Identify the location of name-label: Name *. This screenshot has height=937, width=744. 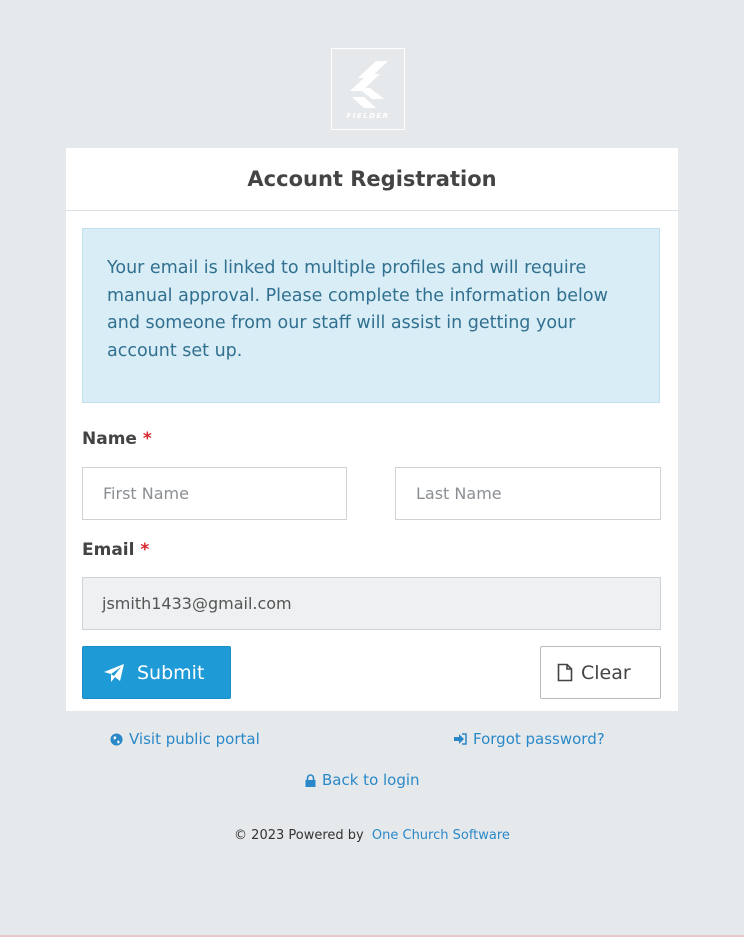
(117, 439).